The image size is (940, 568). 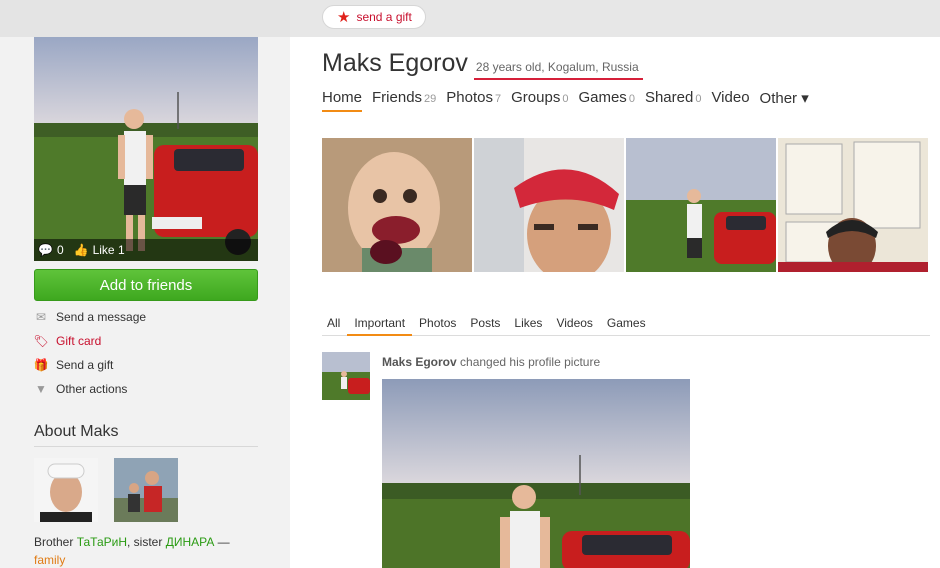 What do you see at coordinates (469, 97) in the screenshot?
I see `nav-photos-label: Photos` at bounding box center [469, 97].